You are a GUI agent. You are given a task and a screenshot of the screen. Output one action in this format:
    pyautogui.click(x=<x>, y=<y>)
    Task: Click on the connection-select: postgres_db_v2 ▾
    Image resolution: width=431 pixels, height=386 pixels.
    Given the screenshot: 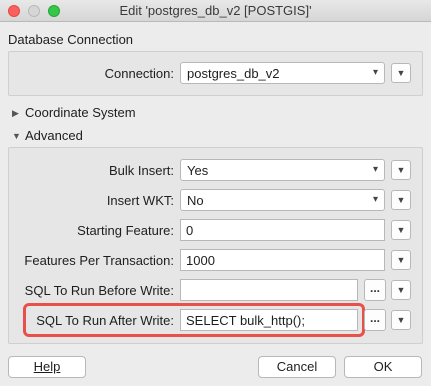 What is the action you would take?
    pyautogui.click(x=282, y=73)
    